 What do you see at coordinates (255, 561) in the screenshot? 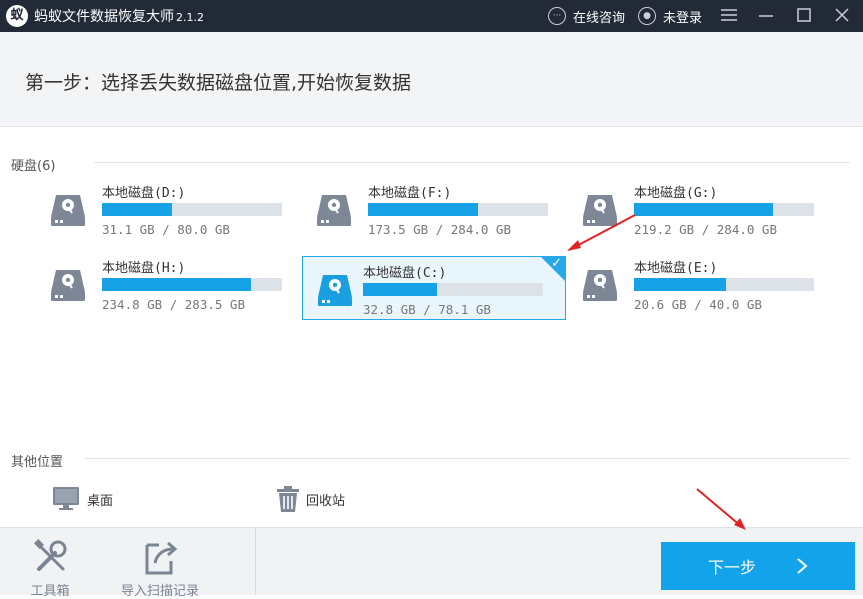
I see `footer-divider` at bounding box center [255, 561].